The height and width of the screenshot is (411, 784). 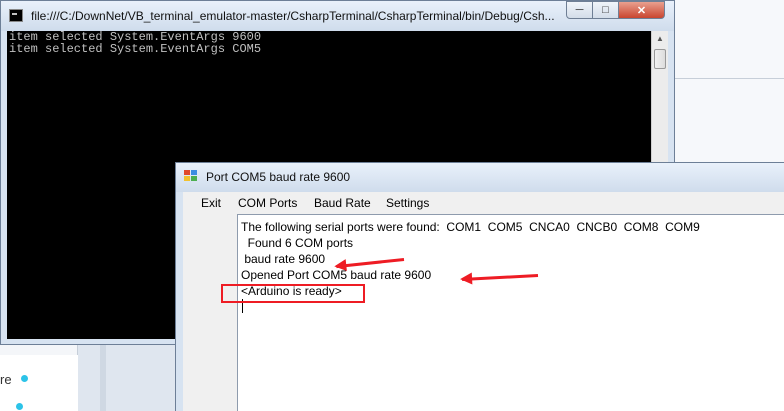 What do you see at coordinates (191, 177) in the screenshot?
I see `form-app-icon` at bounding box center [191, 177].